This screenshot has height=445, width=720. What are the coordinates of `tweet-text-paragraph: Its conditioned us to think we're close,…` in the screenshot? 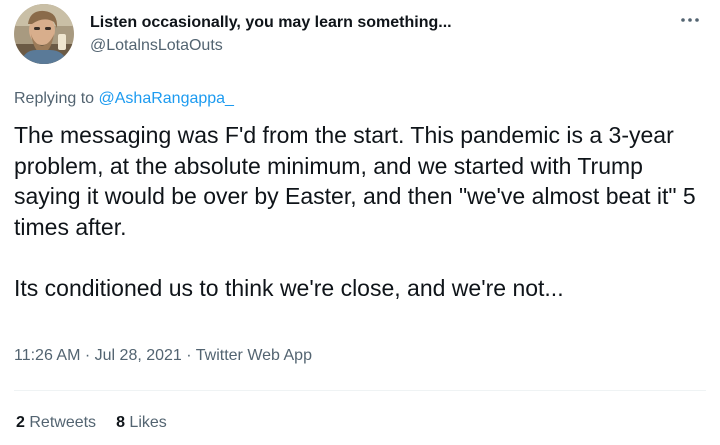 It's located at (289, 287).